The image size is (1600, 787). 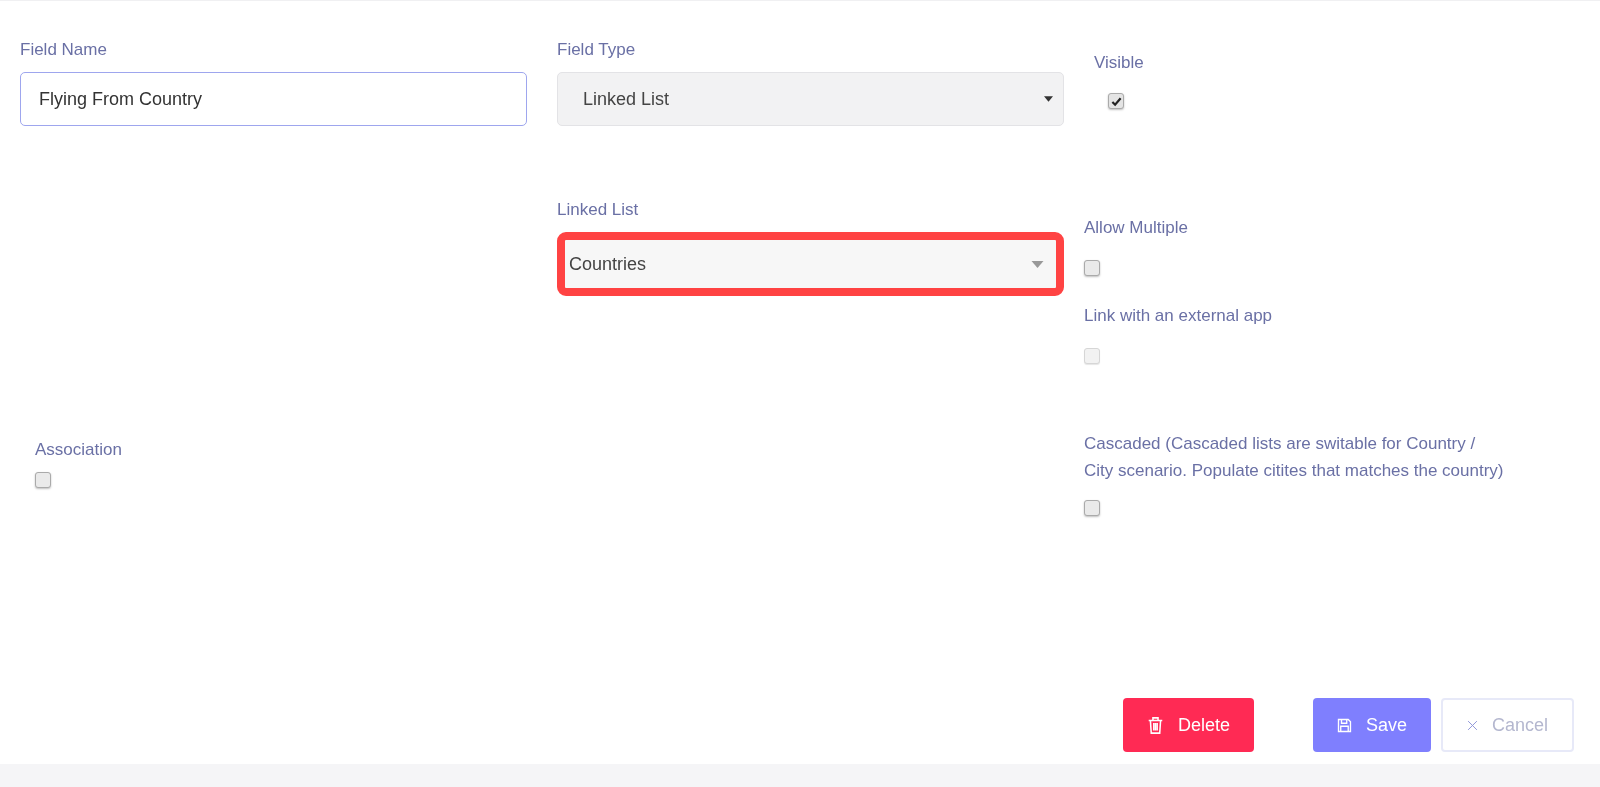 I want to click on visible-checkbox, so click(x=1116, y=101).